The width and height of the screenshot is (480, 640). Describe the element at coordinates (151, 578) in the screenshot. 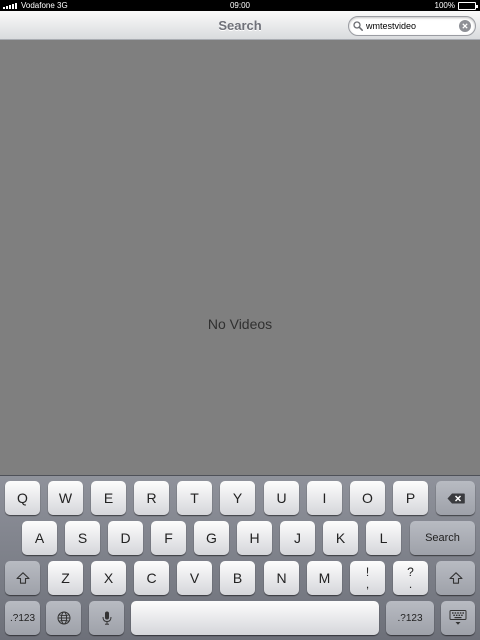

I see `key-c: C` at that location.